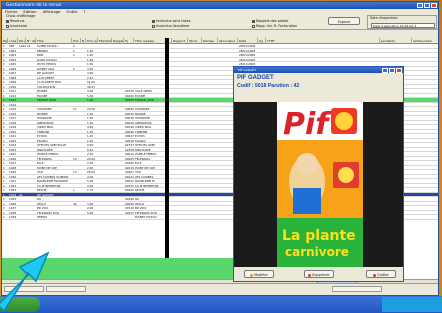  What do you see at coordinates (375, 275) in the screenshot?
I see `exit-icon` at bounding box center [375, 275].